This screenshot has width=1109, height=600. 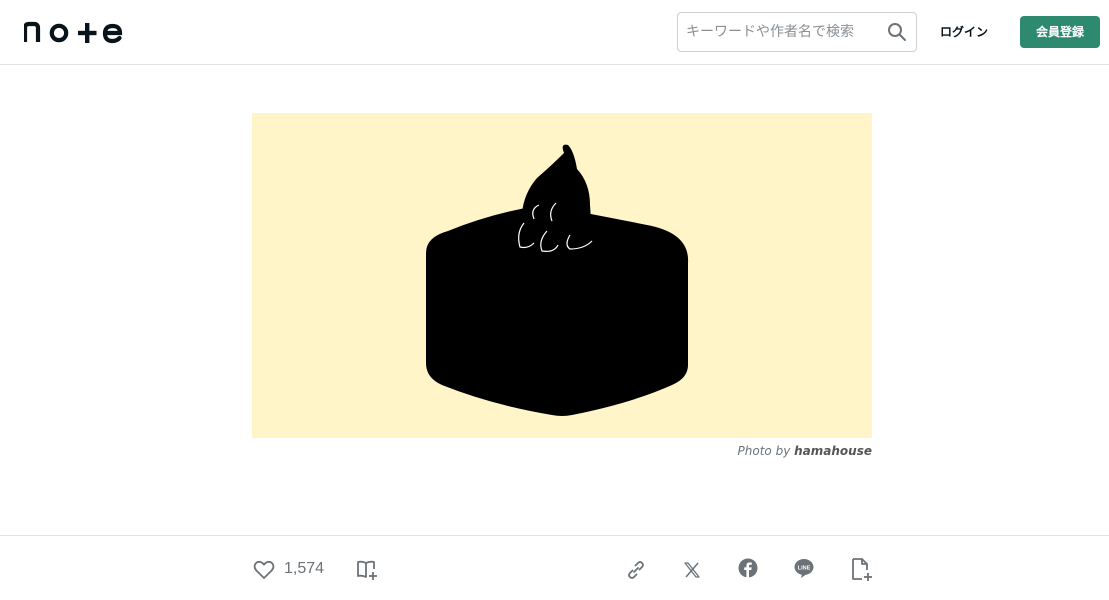 What do you see at coordinates (554, 567) in the screenshot?
I see `article-action-bar: 1,574 LINE` at bounding box center [554, 567].